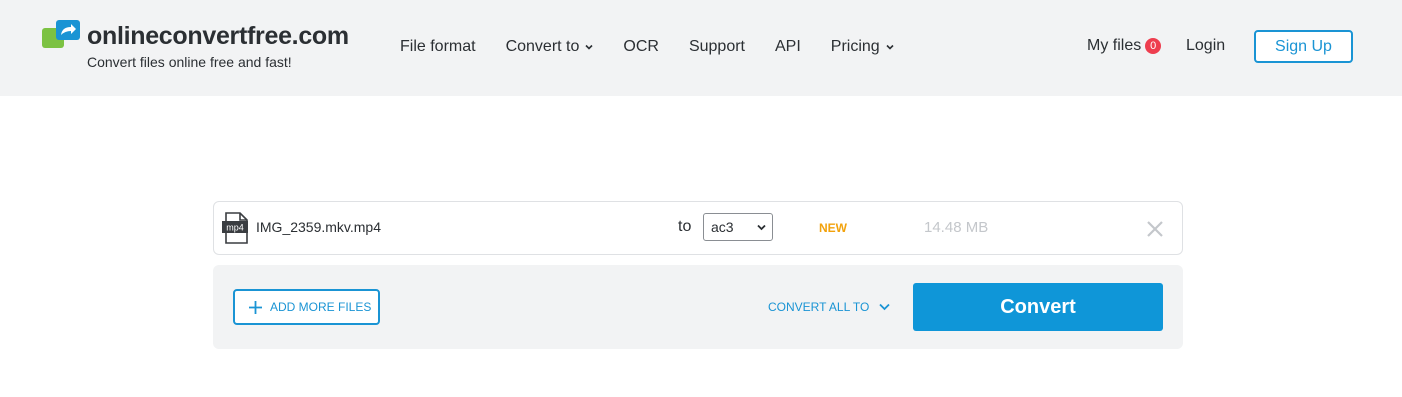 This screenshot has height=397, width=1402. Describe the element at coordinates (189, 62) in the screenshot. I see `logo-tagline: Convert files online free and fast!` at that location.